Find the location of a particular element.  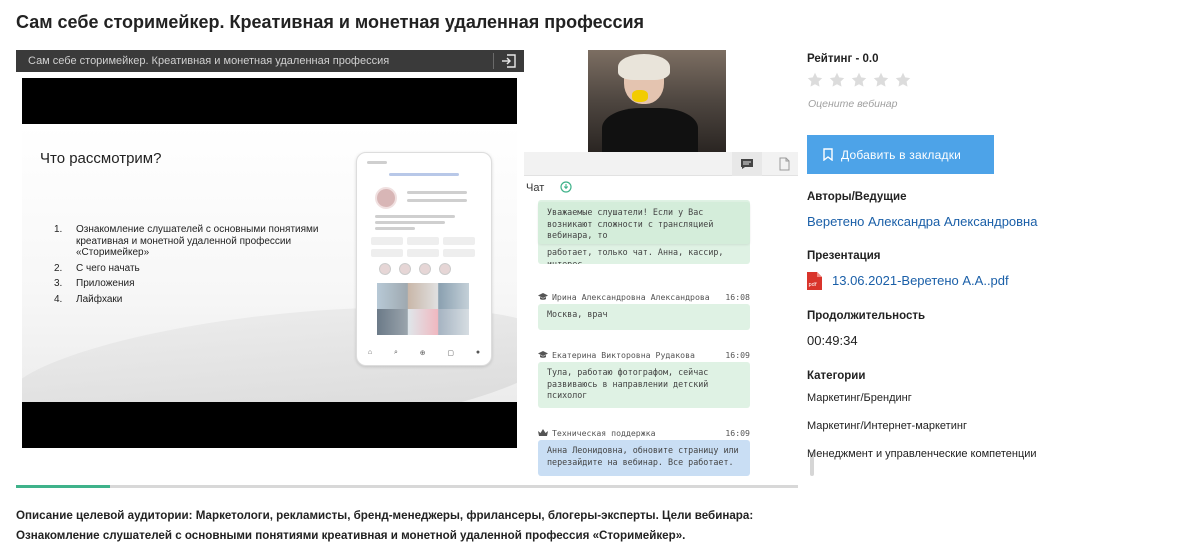

duration-value: 00:49:34 is located at coordinates (832, 340).